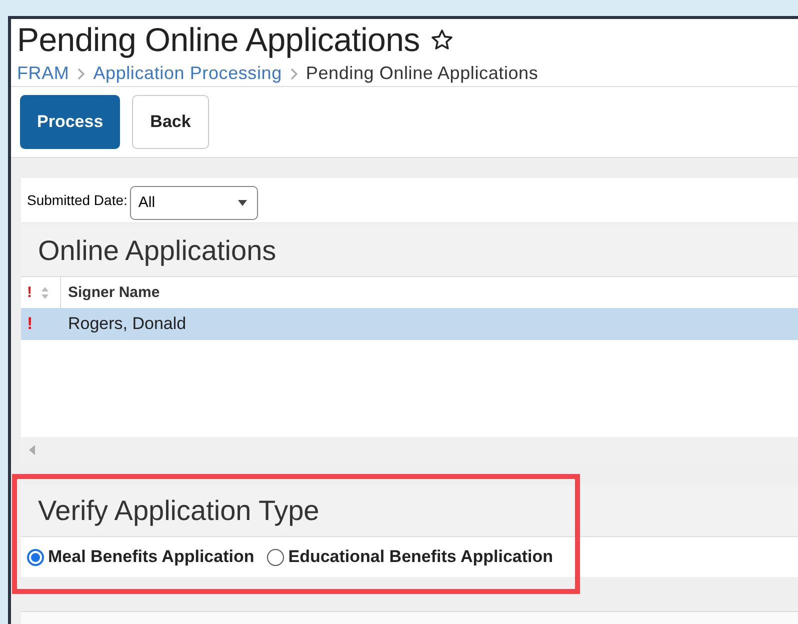  Describe the element at coordinates (243, 203) in the screenshot. I see `caret-icon` at that location.